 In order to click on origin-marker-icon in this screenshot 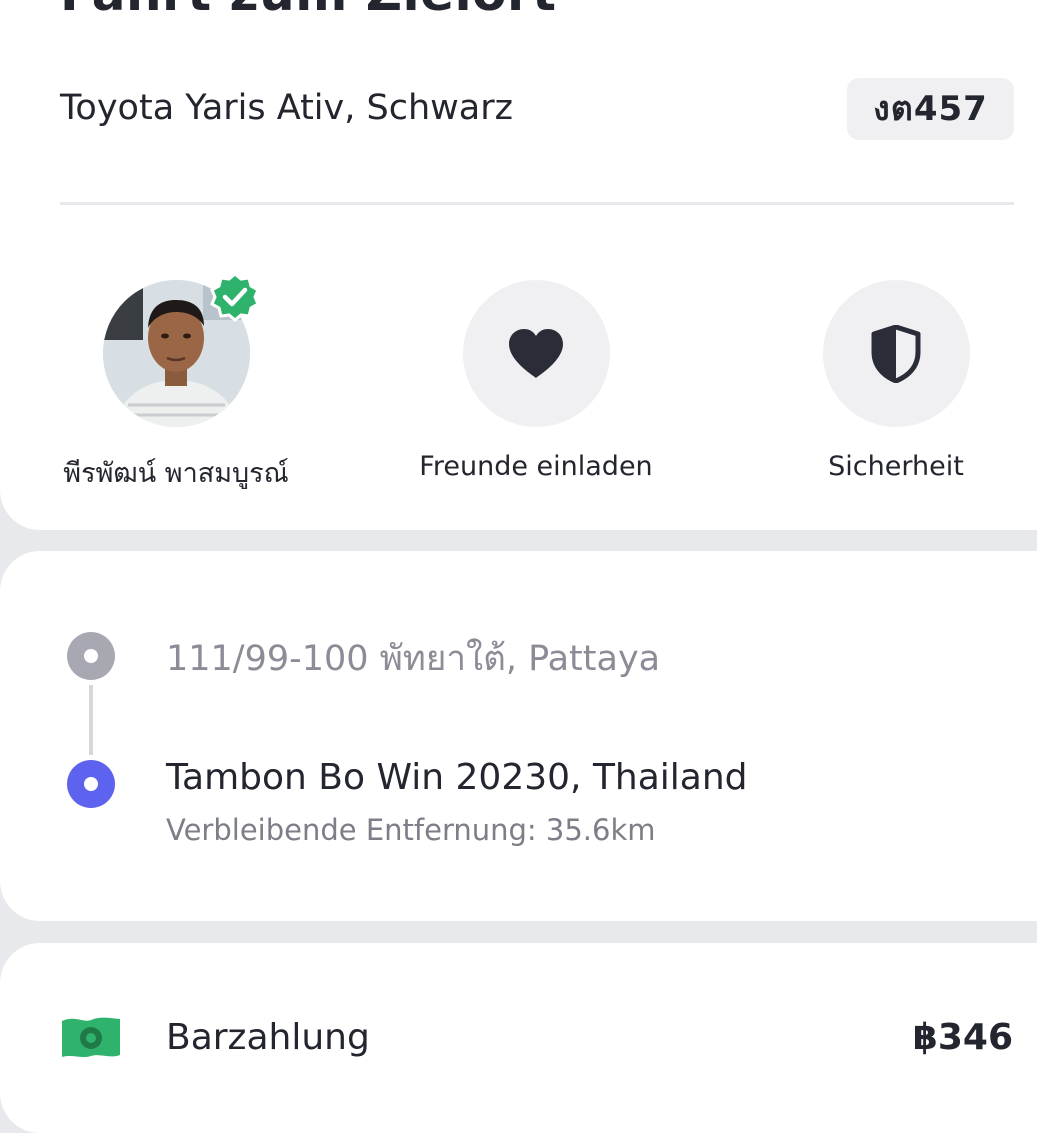, I will do `click(91, 656)`.